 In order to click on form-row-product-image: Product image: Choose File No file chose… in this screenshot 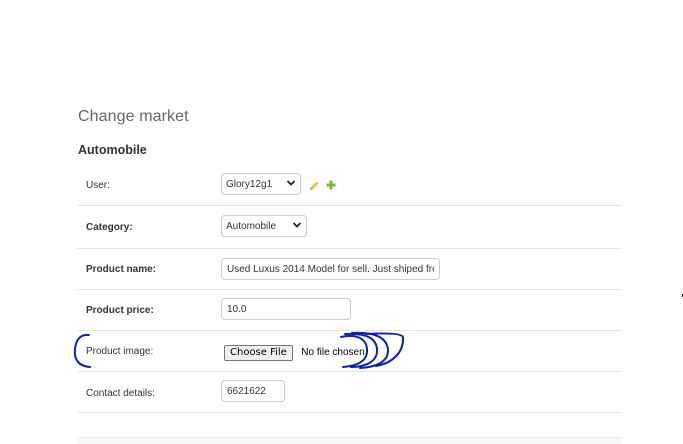, I will do `click(349, 351)`.